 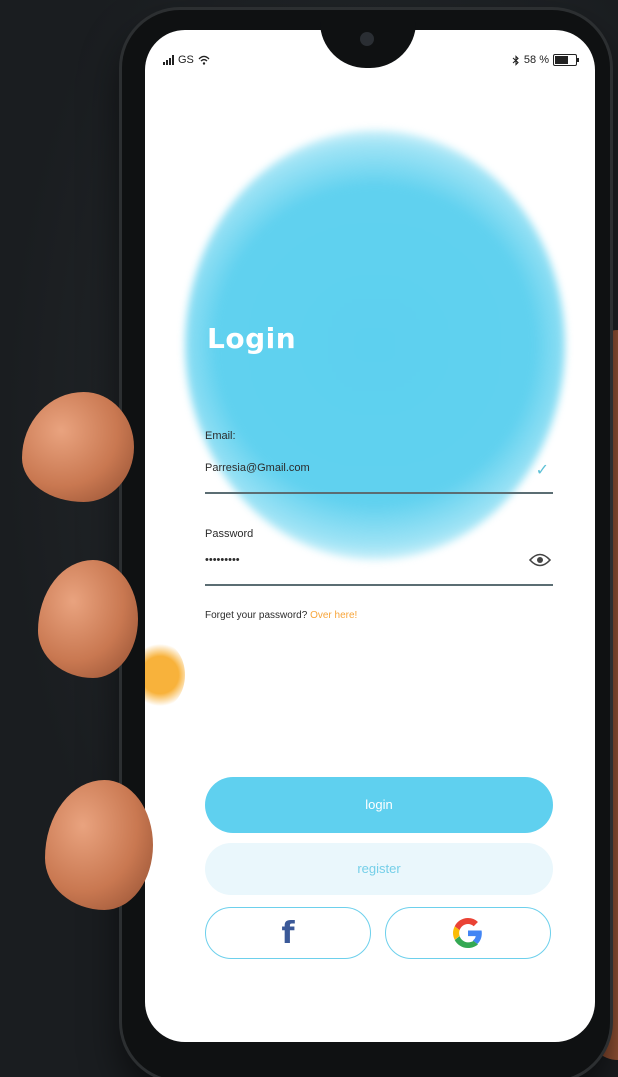 What do you see at coordinates (355, 560) in the screenshot?
I see `password-field: •••••••••` at bounding box center [355, 560].